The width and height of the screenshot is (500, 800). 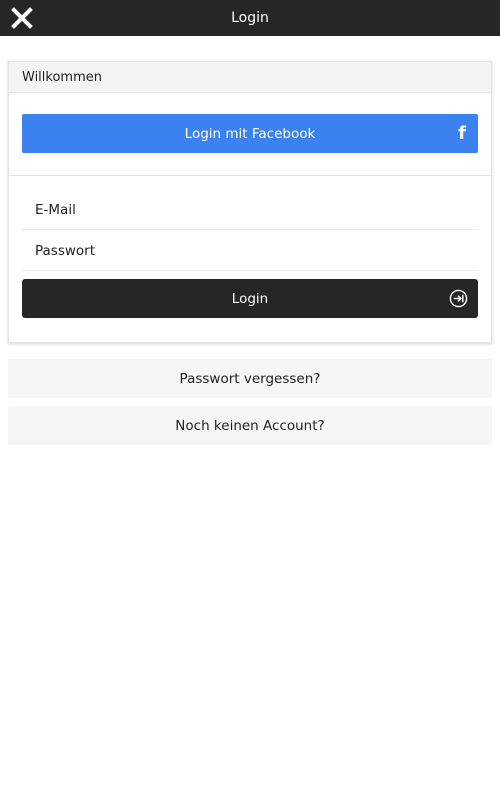 I want to click on forgot-password-button: Passwort vergessen?, so click(x=250, y=378).